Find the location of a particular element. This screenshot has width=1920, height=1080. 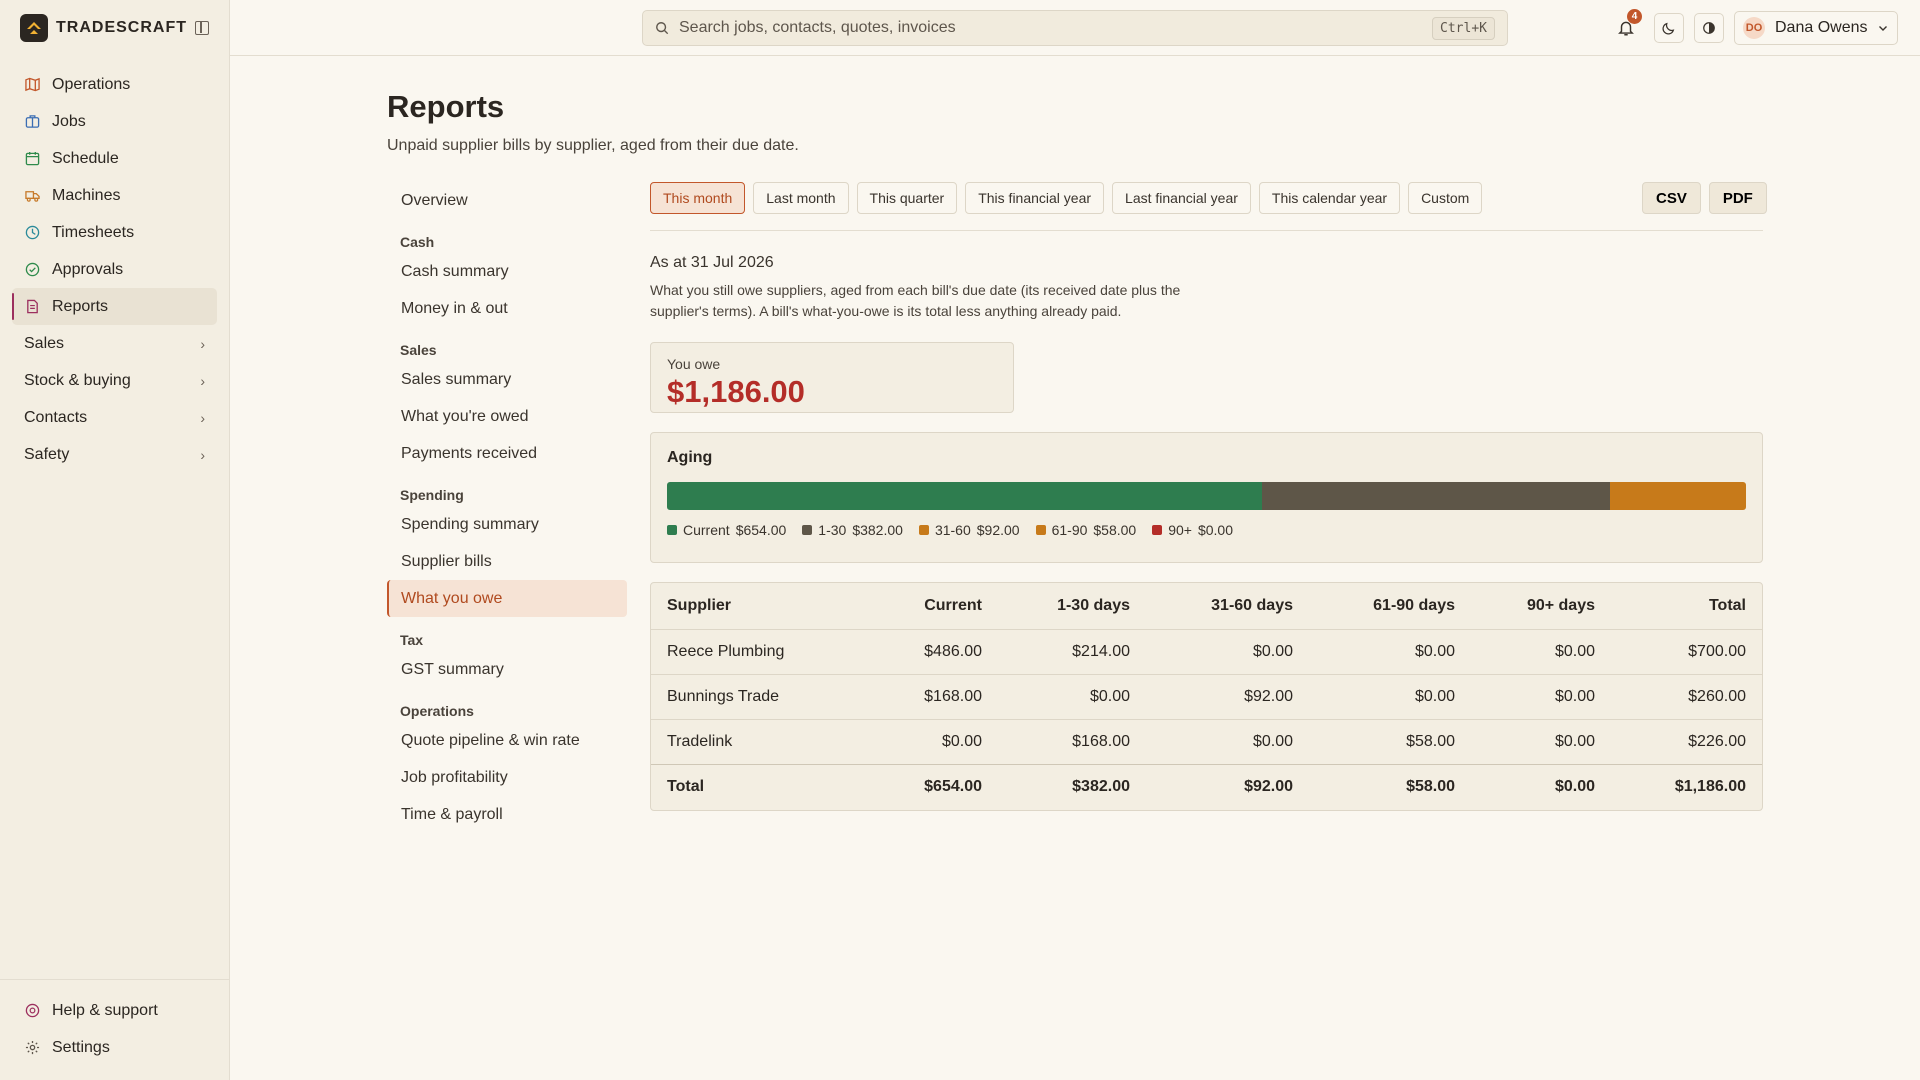

aging-legend-item: Current $654.00 is located at coordinates (726, 530).